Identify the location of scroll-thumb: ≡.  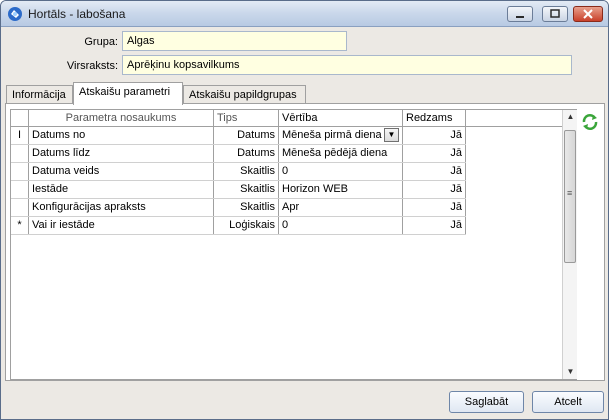
(570, 196).